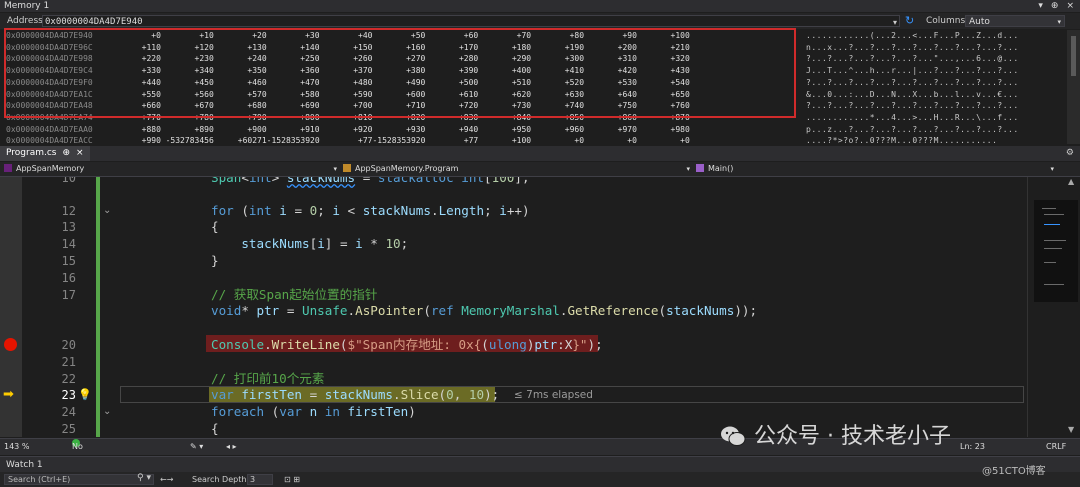 The height and width of the screenshot is (487, 1080). I want to click on code-line: {, so click(520, 227).